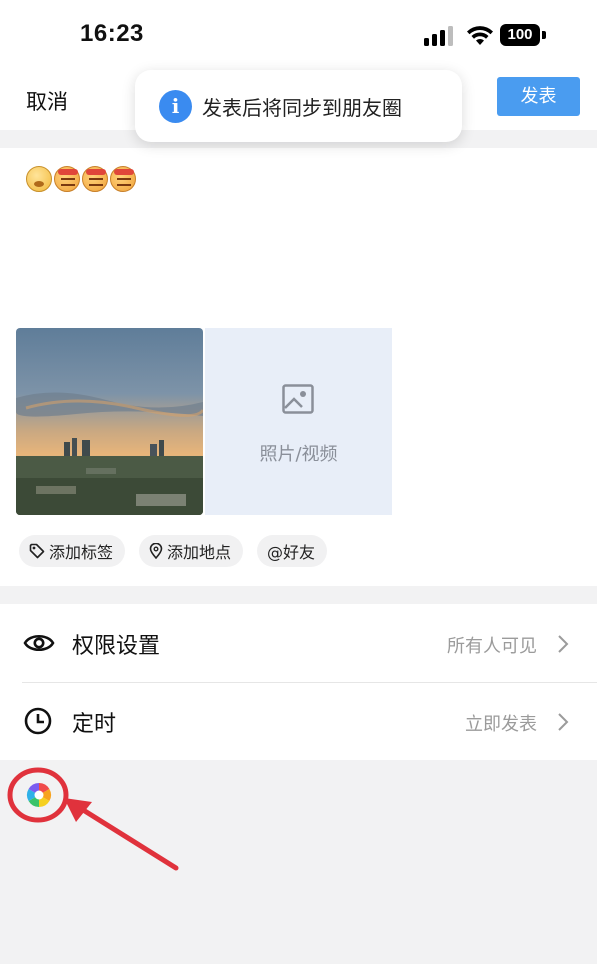 This screenshot has height=964, width=597. What do you see at coordinates (501, 724) in the screenshot?
I see `schedule-value: 立即发表` at bounding box center [501, 724].